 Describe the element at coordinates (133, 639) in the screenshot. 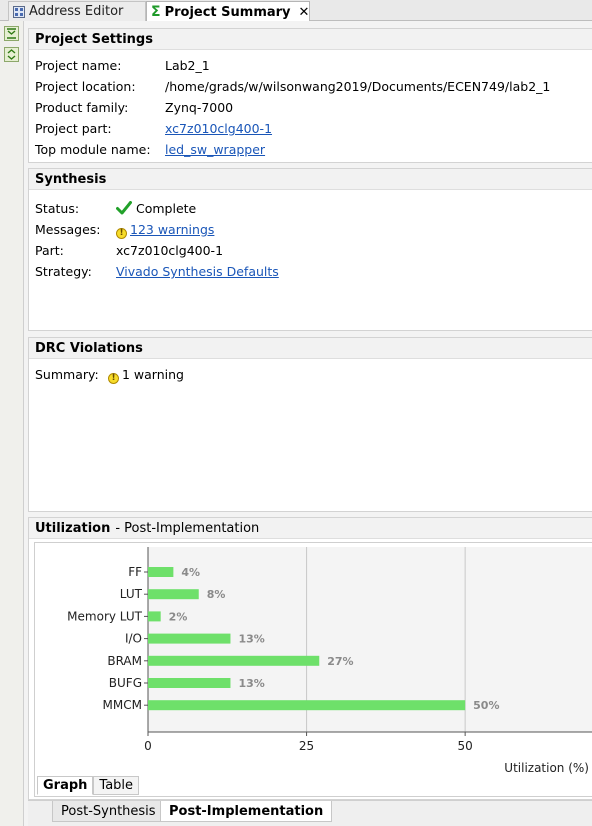

I see `category-label: I/O` at that location.